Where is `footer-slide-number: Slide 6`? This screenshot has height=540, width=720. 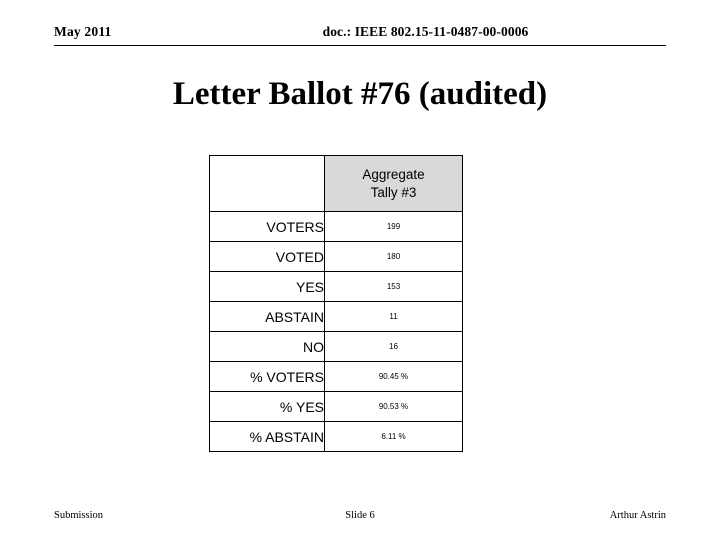
footer-slide-number: Slide 6 is located at coordinates (360, 515).